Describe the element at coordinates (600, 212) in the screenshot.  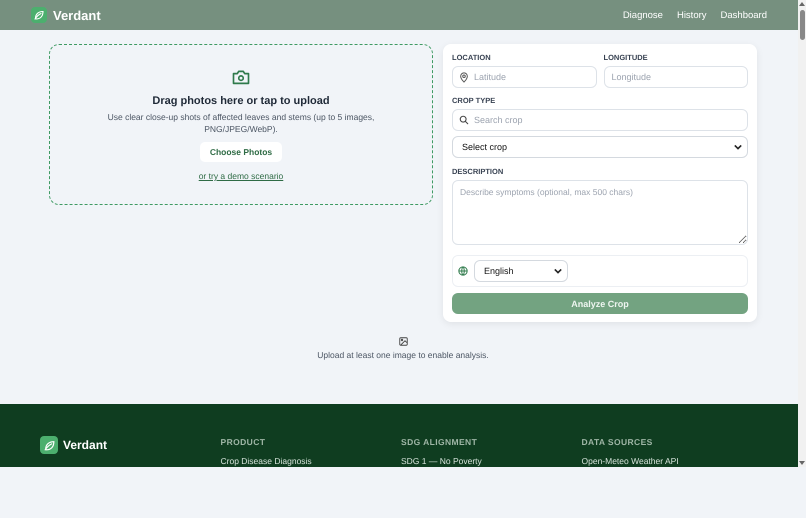
I see `description-field: Describe symptoms (optional, max 500 chars)` at that location.